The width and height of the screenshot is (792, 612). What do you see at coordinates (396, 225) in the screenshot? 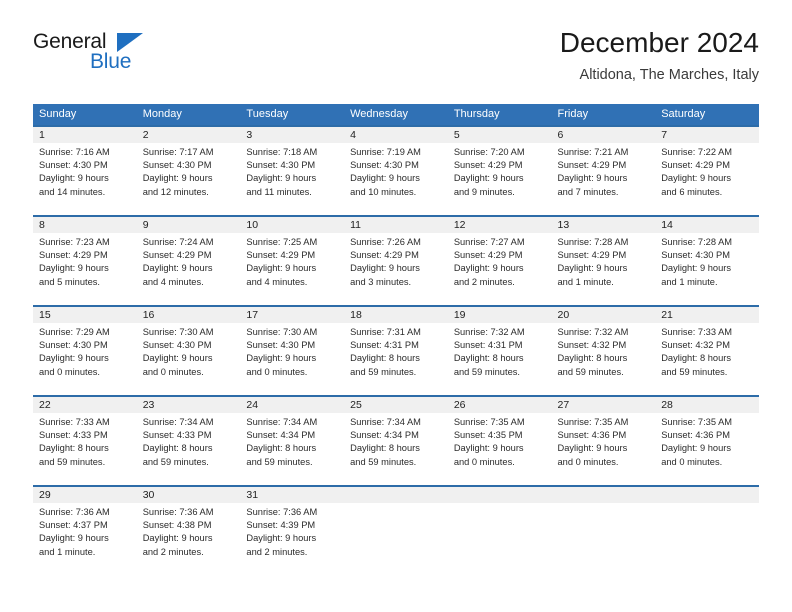
I see `day-number: 11` at bounding box center [396, 225].